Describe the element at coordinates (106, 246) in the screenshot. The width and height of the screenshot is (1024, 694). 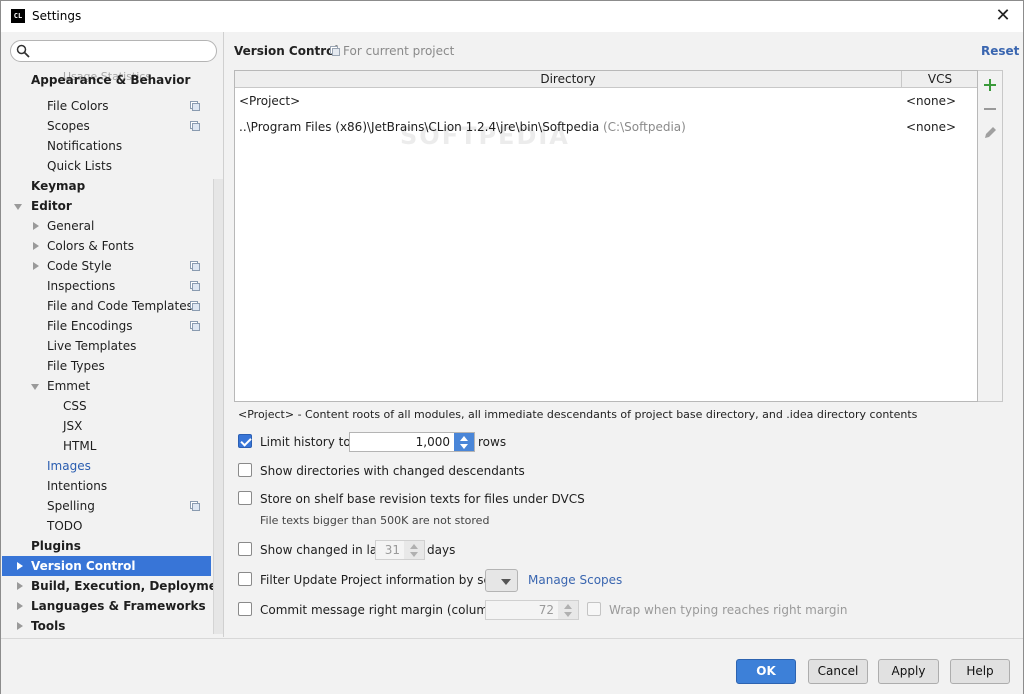
I see `sidebar-item-colors-fonts: Colors & Fonts` at that location.